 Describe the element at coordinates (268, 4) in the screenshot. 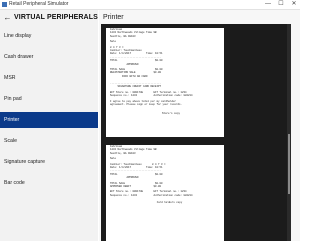

I see `minimize-button: —` at that location.